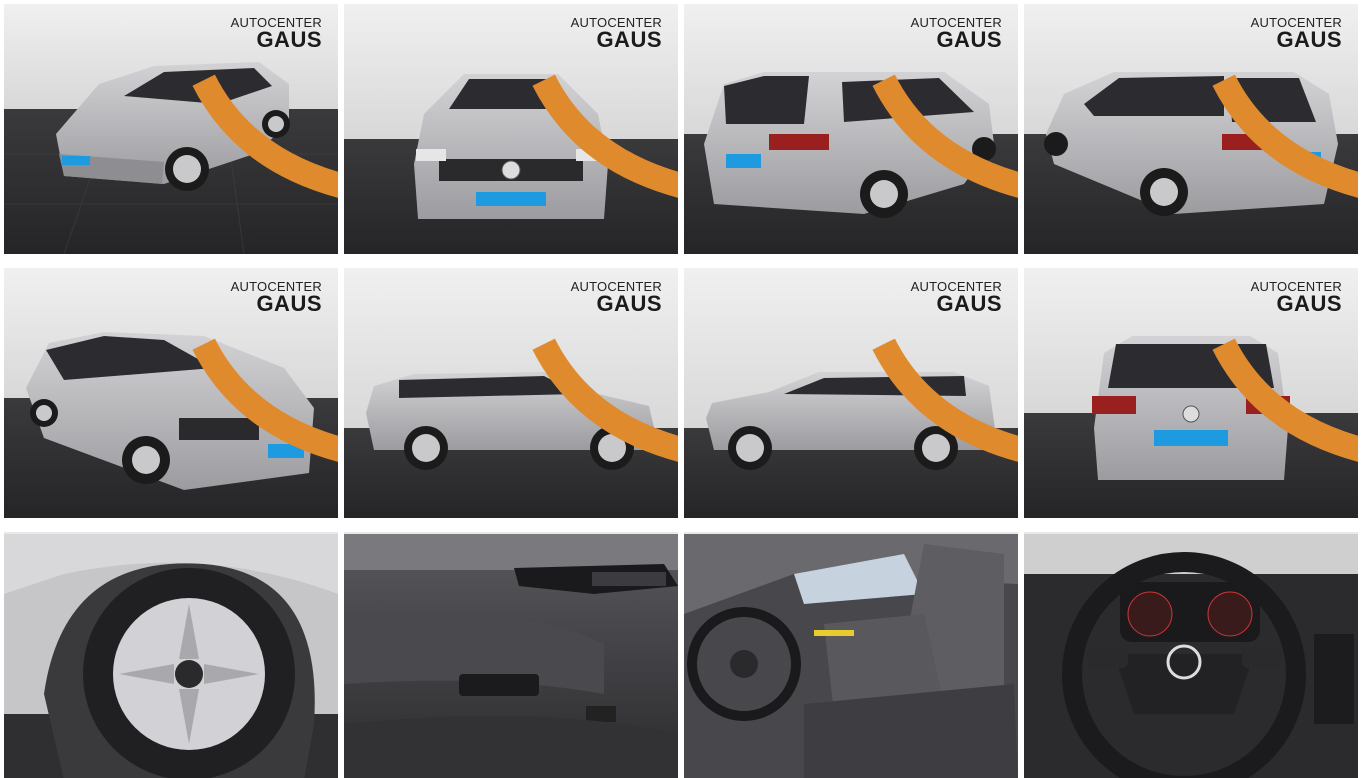 The width and height of the screenshot is (1365, 778). What do you see at coordinates (851, 393) in the screenshot?
I see `photo-thumbnail-7: AUTOCENTER GAUS` at bounding box center [851, 393].